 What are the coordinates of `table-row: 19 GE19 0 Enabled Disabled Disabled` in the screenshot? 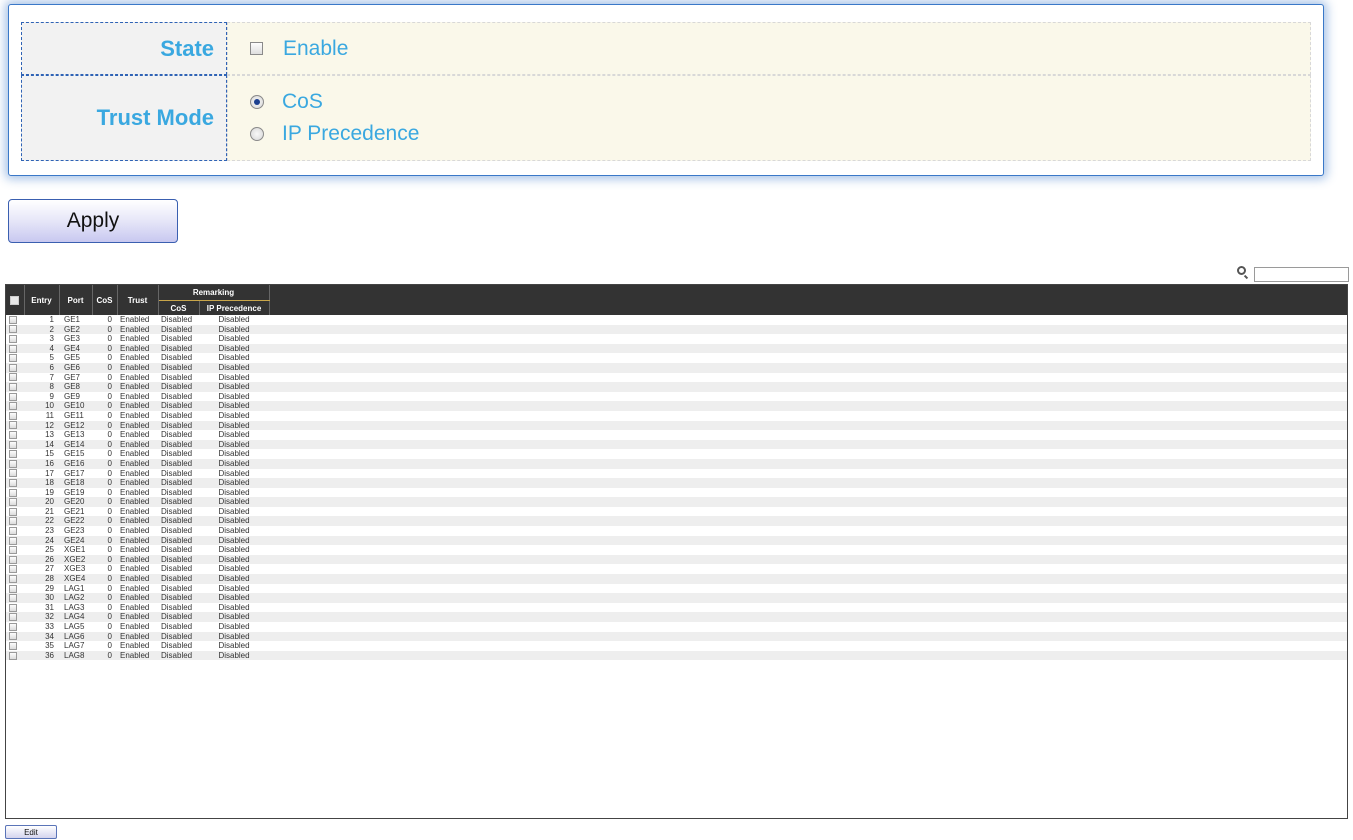 It's located at (676, 492).